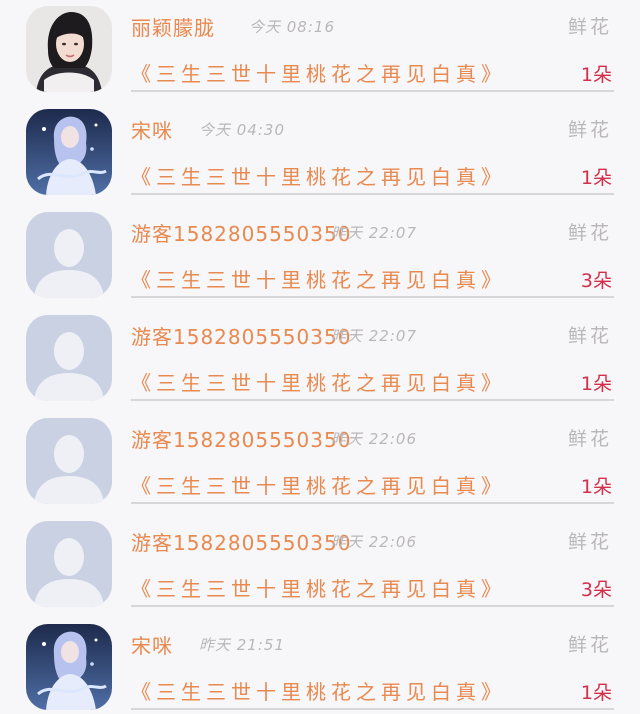 This screenshot has height=714, width=640. I want to click on list-item: 宋咪 今天 04:30 鲜花 《三生三世十里桃花之再见白真》 1朵, so click(320, 154).